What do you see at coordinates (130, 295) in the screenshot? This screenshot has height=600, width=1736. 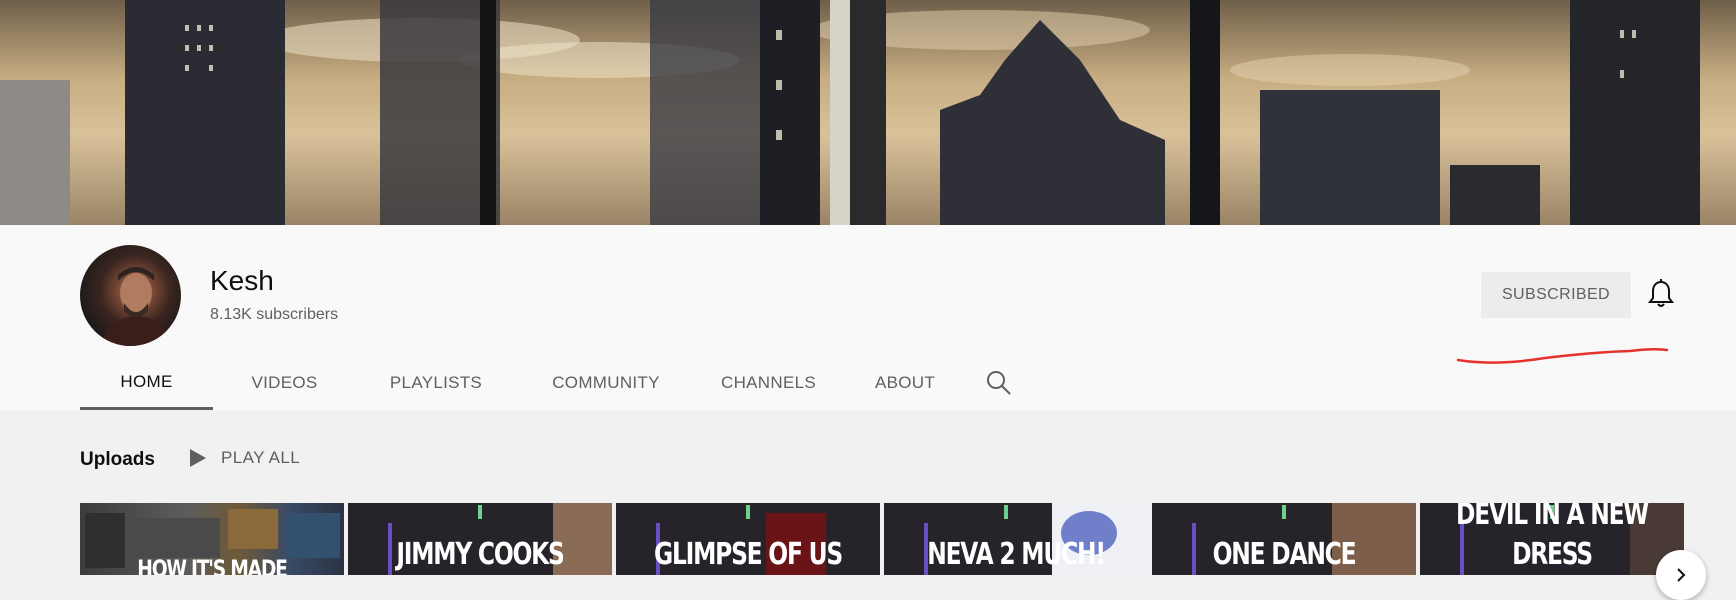 I see `channel-avatar` at bounding box center [130, 295].